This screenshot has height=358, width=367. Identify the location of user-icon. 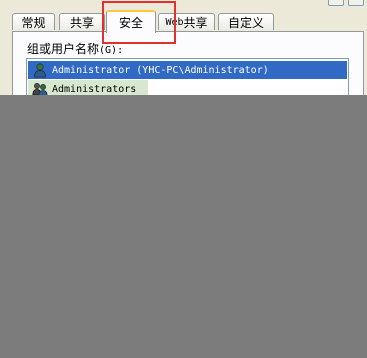
(40, 70).